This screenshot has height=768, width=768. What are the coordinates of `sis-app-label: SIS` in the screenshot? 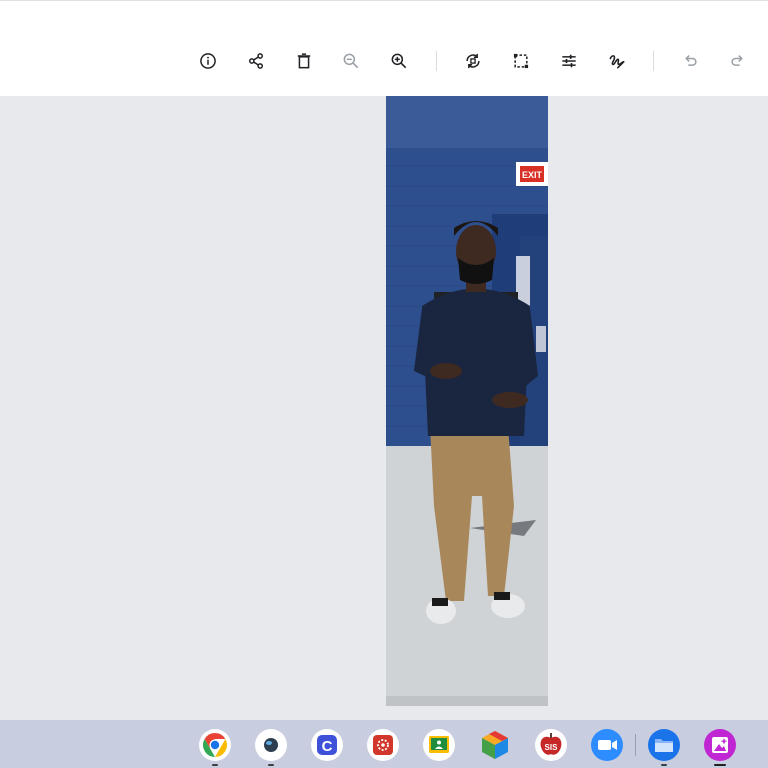 It's located at (552, 747).